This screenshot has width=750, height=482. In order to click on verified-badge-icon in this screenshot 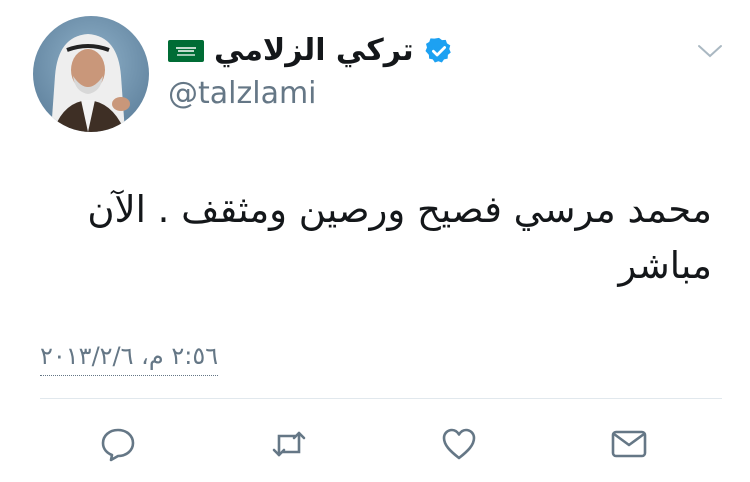, I will do `click(438, 50)`.